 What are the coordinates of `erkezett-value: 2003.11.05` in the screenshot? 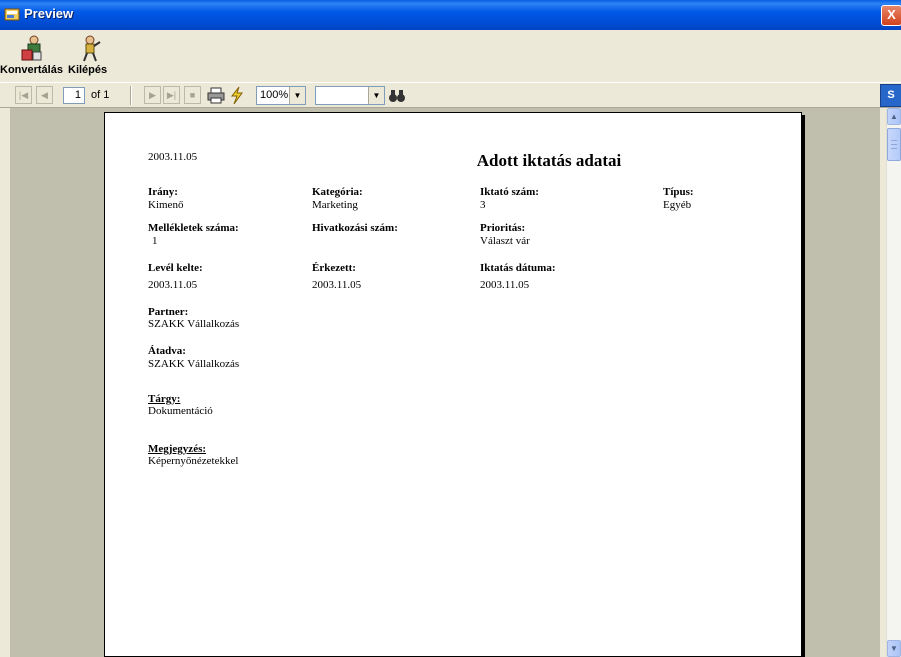 It's located at (337, 285).